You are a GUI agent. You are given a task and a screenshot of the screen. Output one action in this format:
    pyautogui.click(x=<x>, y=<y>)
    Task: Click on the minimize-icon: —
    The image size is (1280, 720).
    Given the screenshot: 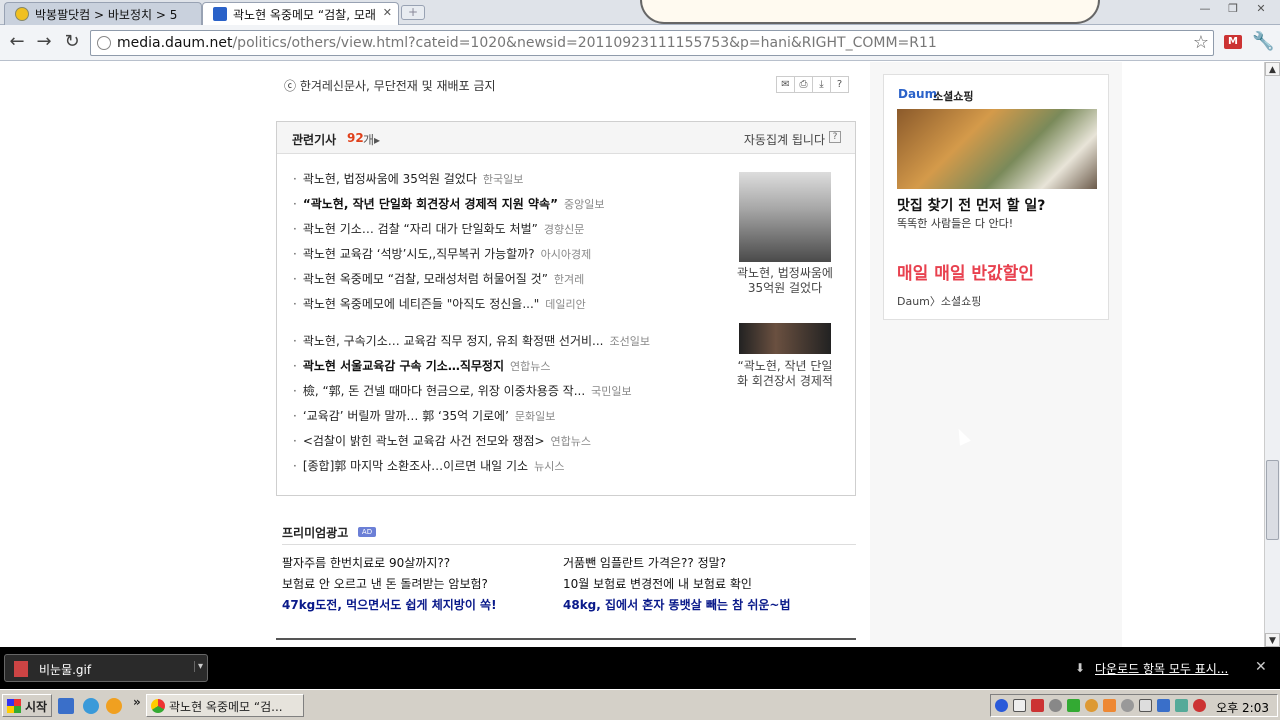 What is the action you would take?
    pyautogui.click(x=1205, y=9)
    